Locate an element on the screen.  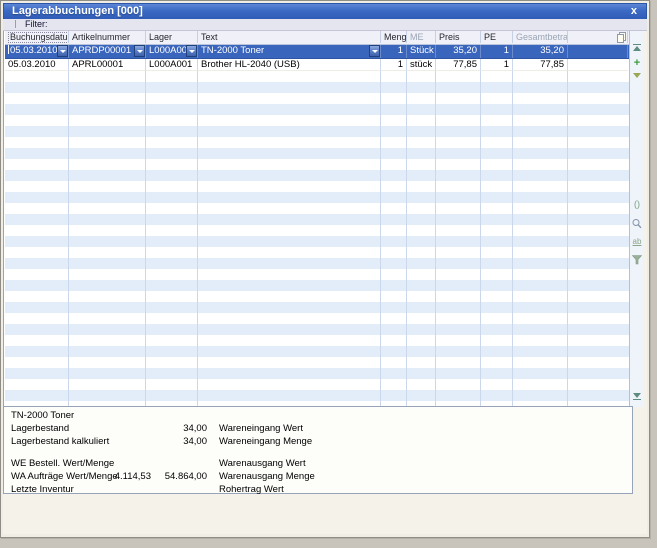
grid-cell-preis: 77,85 is located at coordinates (458, 65).